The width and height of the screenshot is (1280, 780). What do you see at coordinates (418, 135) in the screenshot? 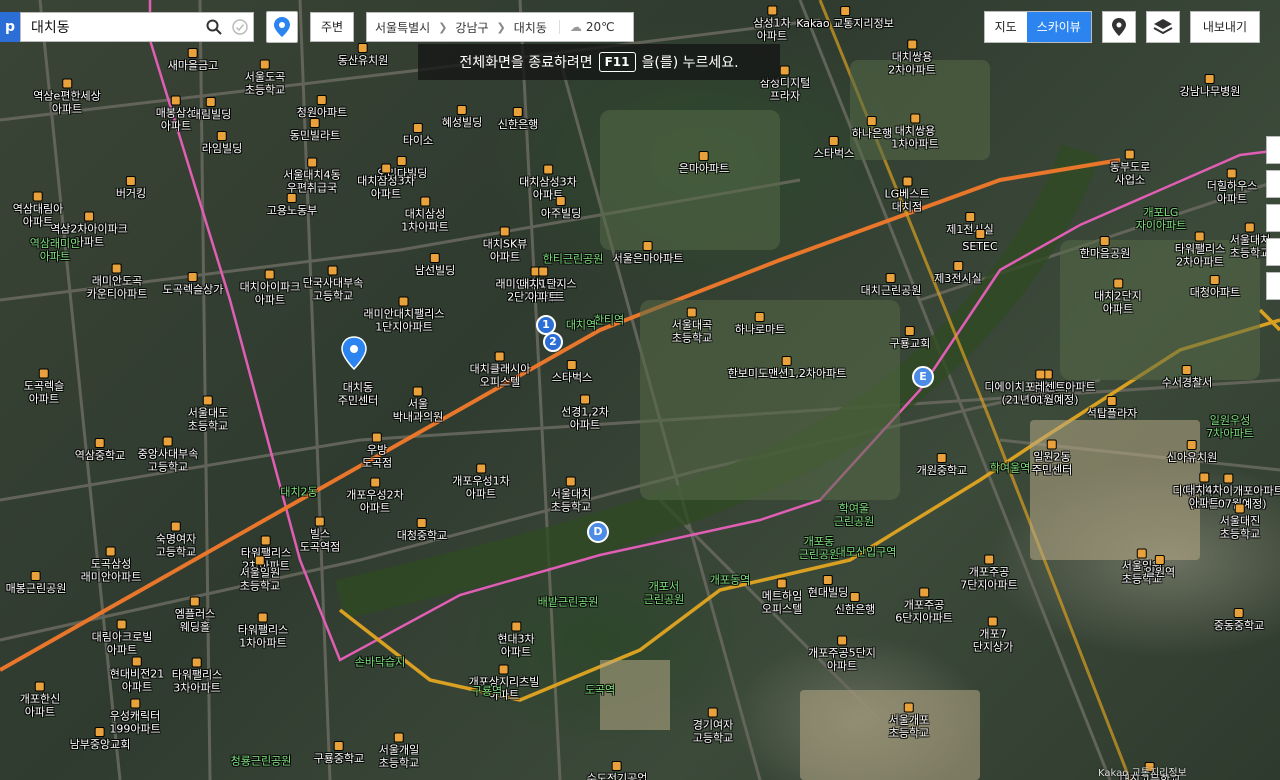
I see `place-label: 타이소` at bounding box center [418, 135].